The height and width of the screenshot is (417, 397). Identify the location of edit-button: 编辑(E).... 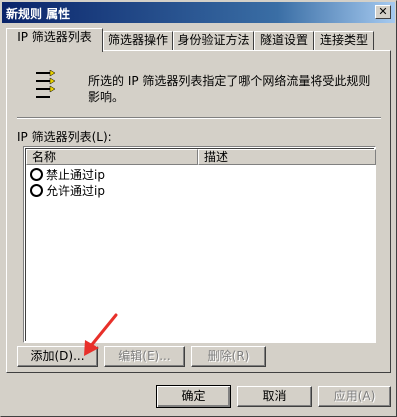
(144, 356).